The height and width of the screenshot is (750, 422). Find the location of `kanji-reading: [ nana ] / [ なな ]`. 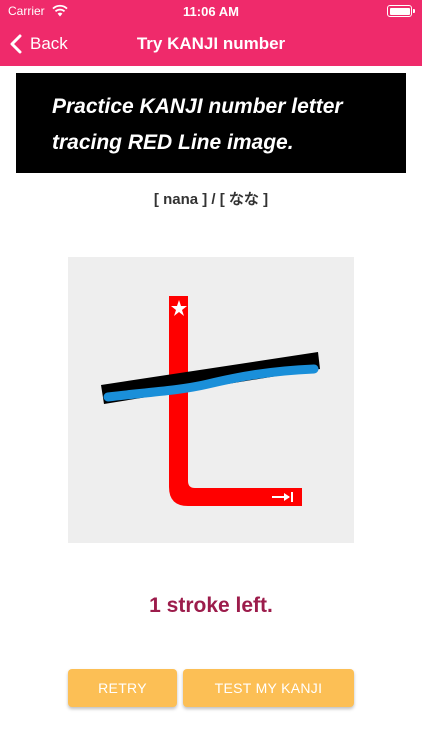

kanji-reading: [ nana ] / [ なな ] is located at coordinates (211, 199).